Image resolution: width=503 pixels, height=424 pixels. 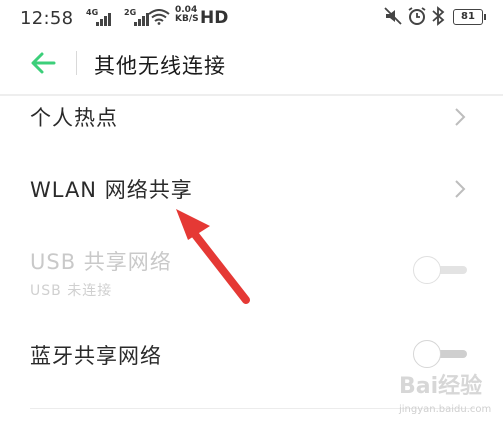 What do you see at coordinates (417, 16) in the screenshot?
I see `alarm-icon` at bounding box center [417, 16].